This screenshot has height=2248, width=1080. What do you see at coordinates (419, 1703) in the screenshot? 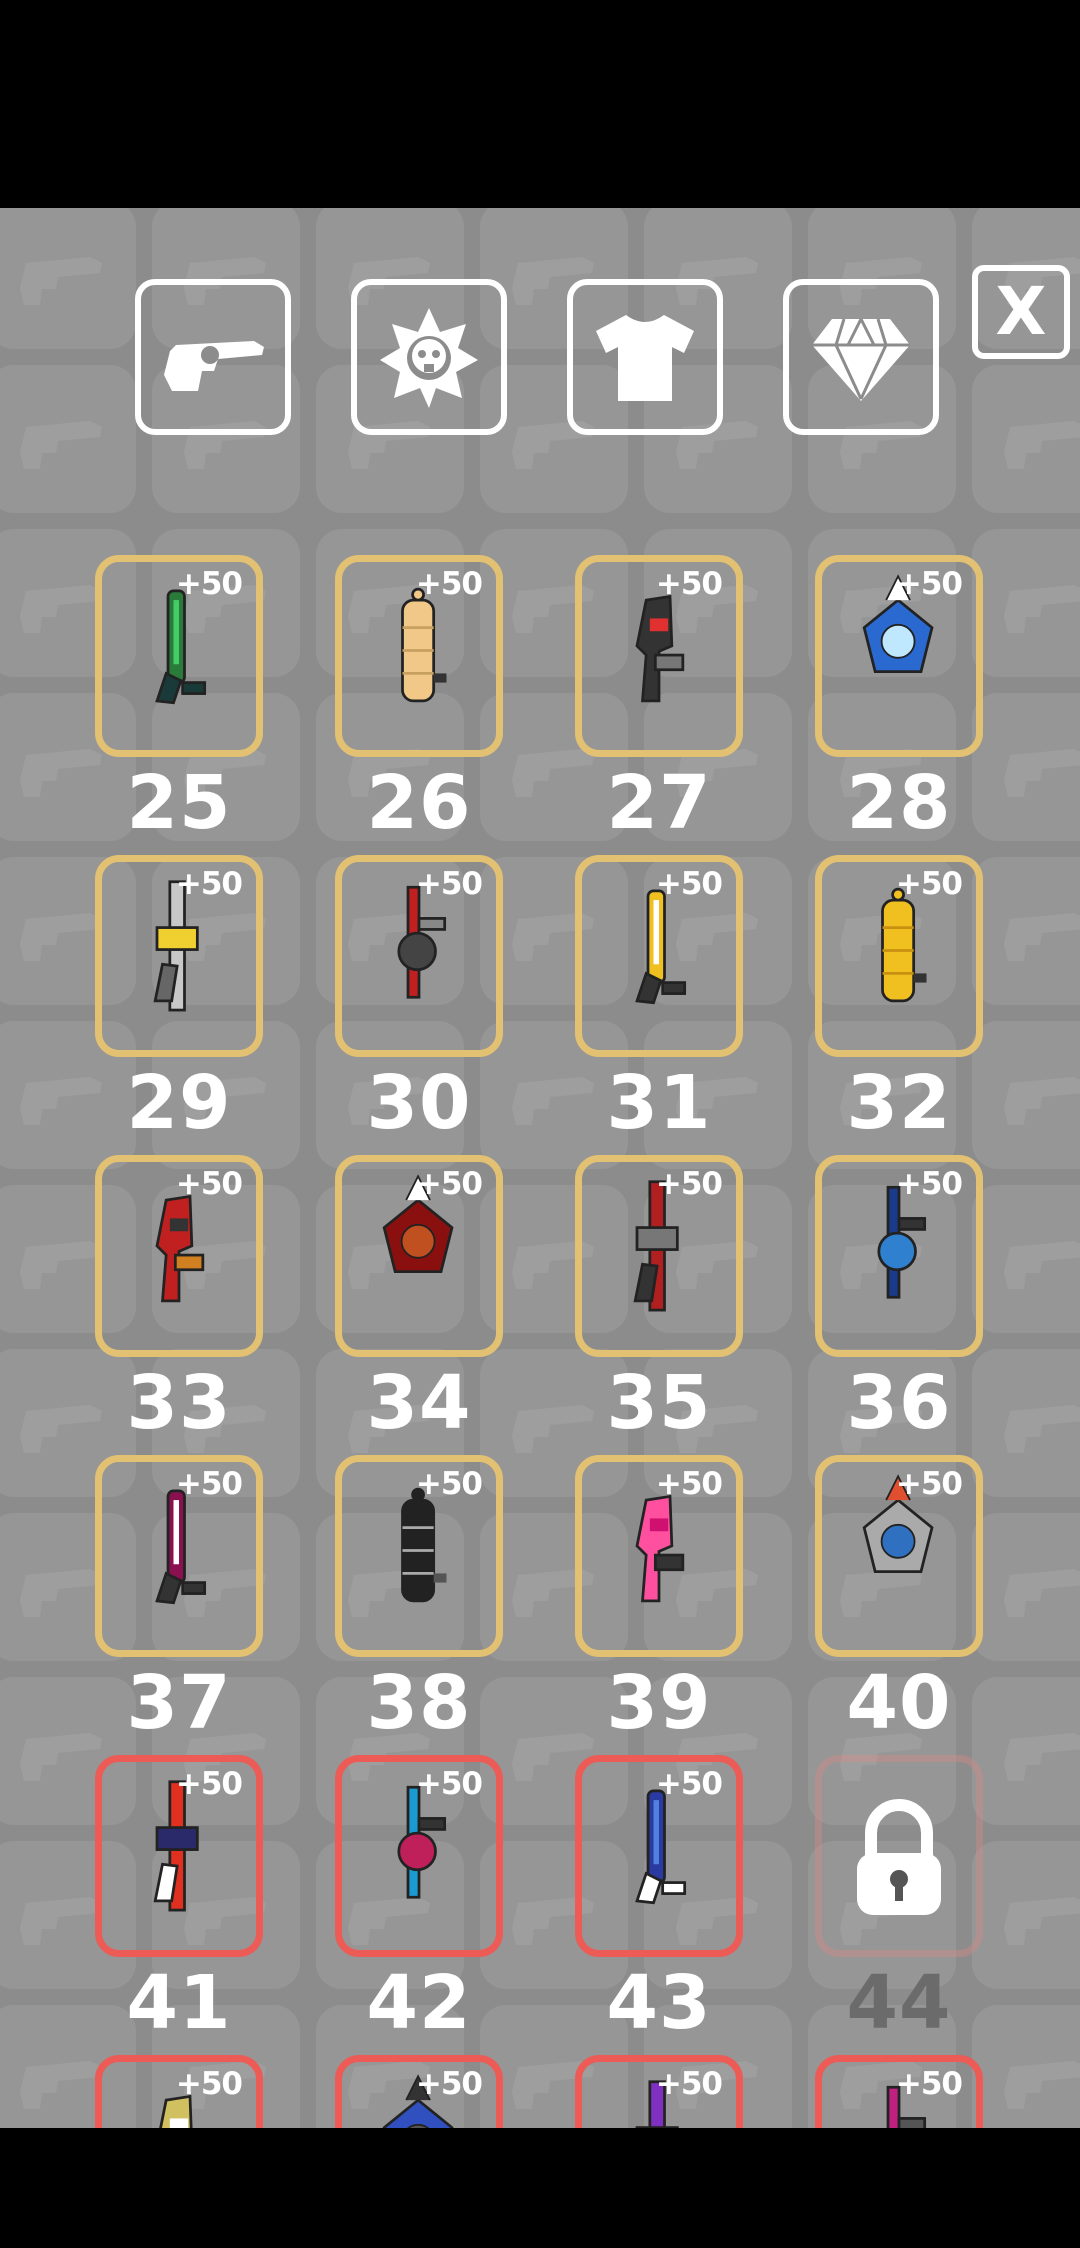
I see `weapon-number: 38` at bounding box center [419, 1703].